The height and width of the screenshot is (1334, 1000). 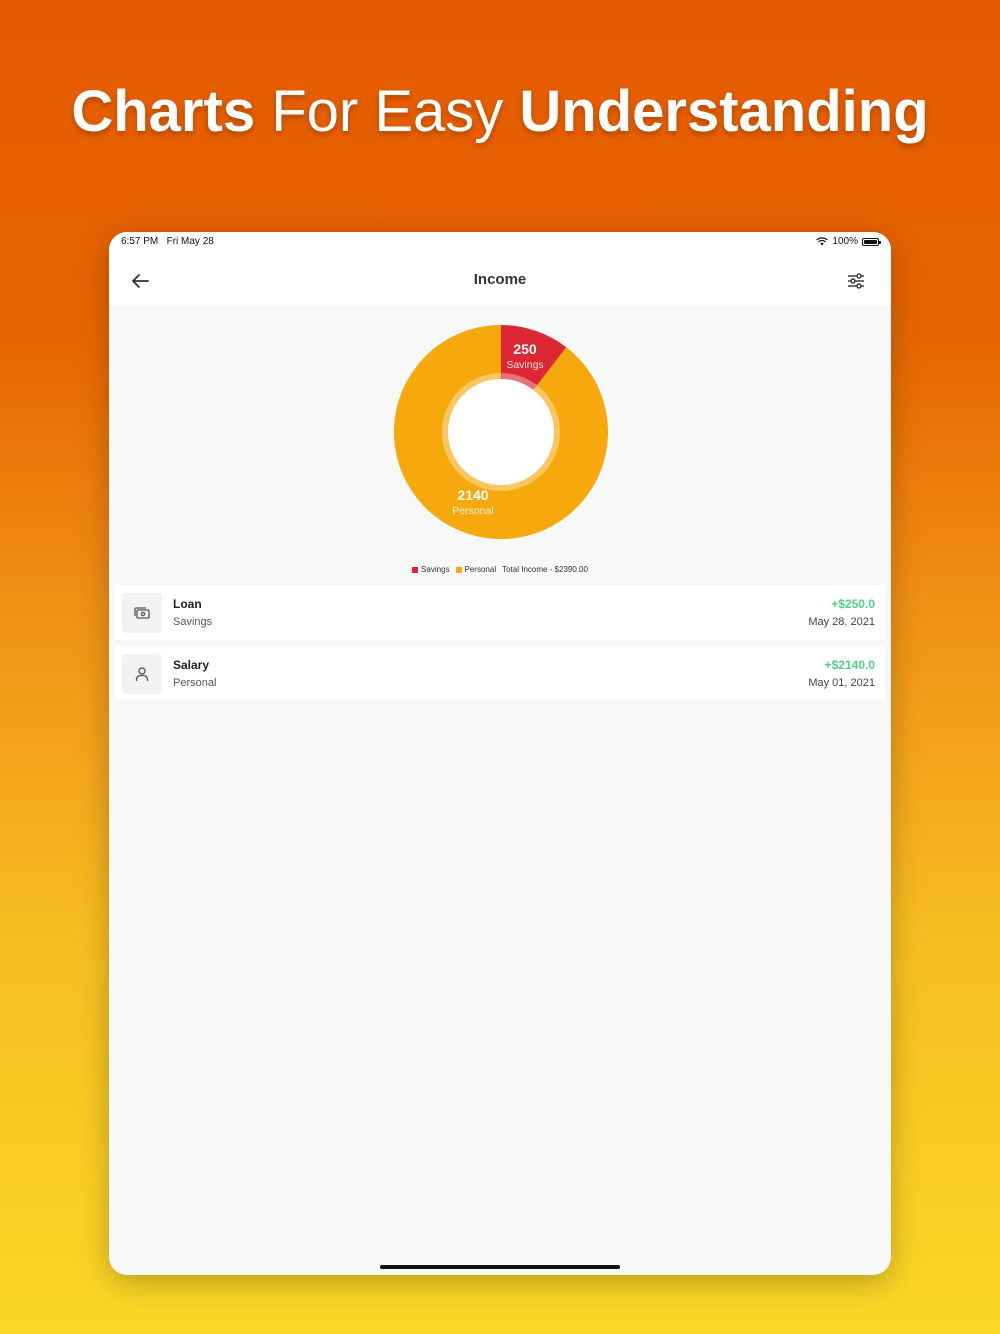 I want to click on wifi-icon, so click(x=822, y=241).